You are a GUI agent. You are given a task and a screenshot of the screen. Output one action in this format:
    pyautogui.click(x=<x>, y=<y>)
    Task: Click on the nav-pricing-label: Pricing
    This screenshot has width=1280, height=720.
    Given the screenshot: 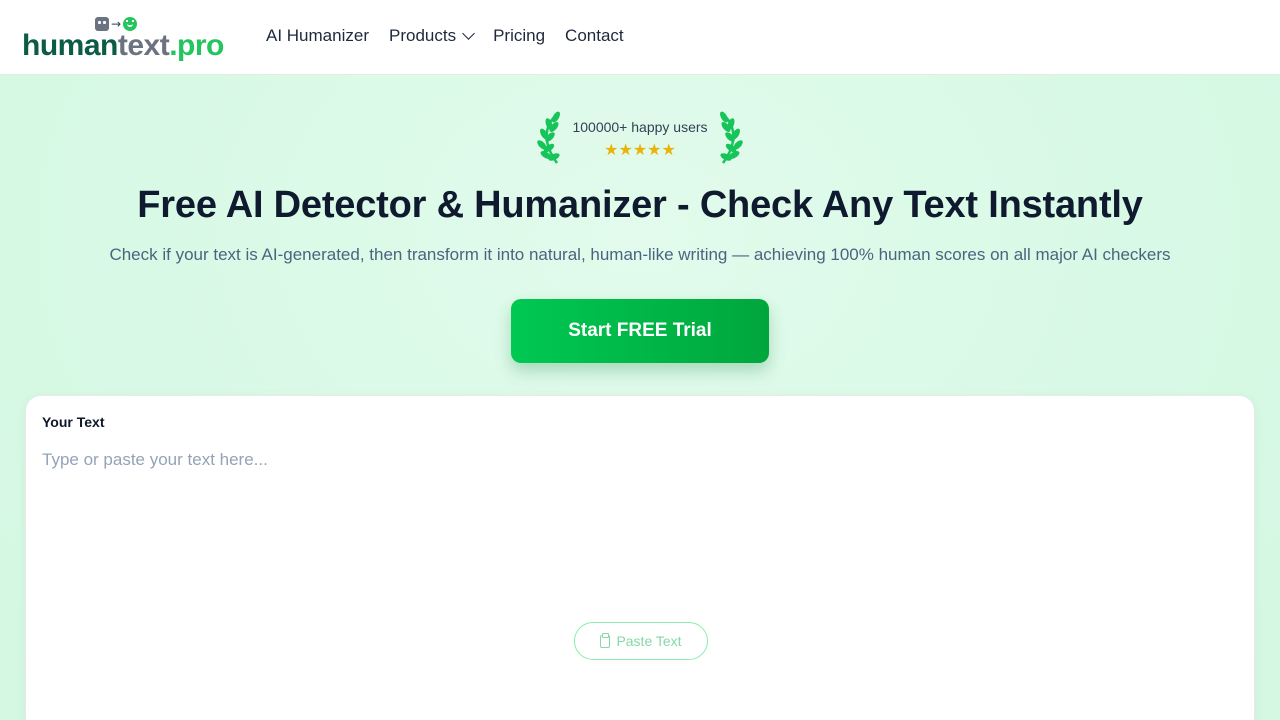 What is the action you would take?
    pyautogui.click(x=519, y=35)
    